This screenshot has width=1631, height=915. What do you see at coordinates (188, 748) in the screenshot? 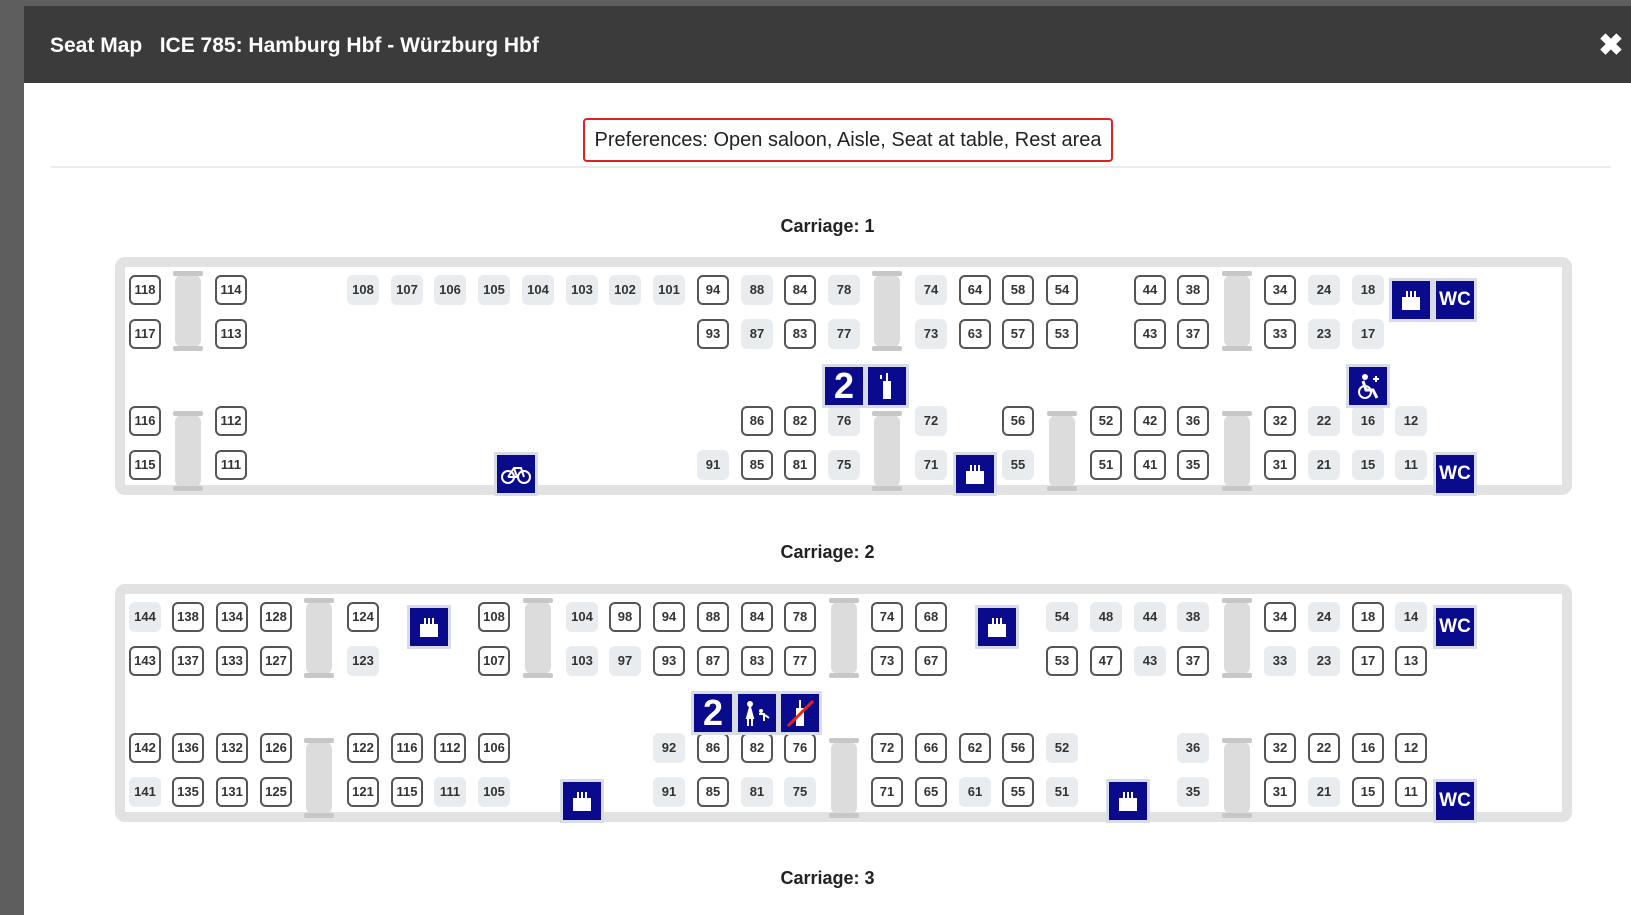
I see `seat: 136` at bounding box center [188, 748].